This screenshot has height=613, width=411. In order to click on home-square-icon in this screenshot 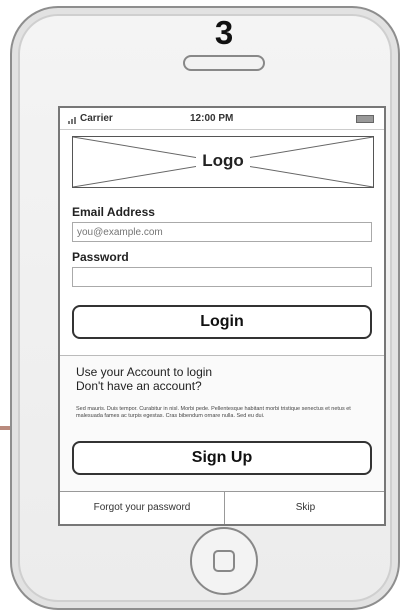, I will do `click(224, 561)`.